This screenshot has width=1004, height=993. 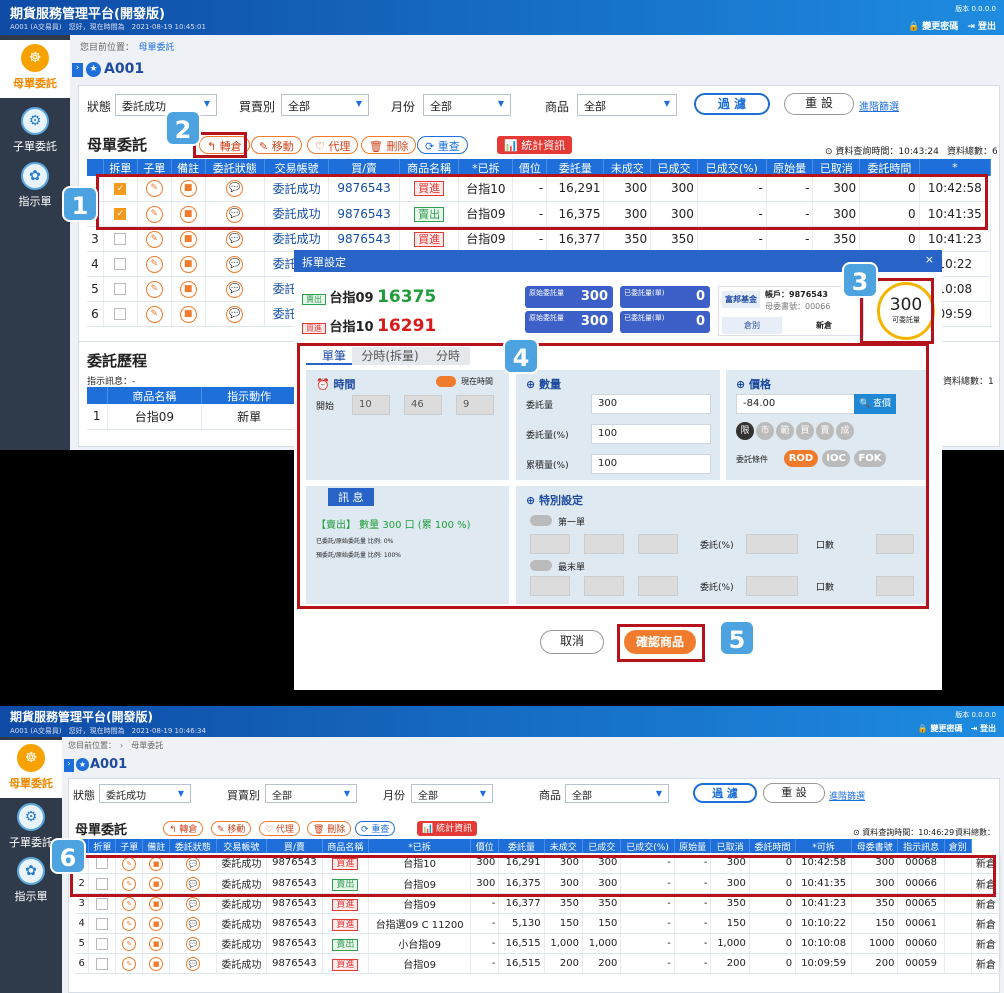 I want to click on step-badge-1: 1, so click(x=80, y=204).